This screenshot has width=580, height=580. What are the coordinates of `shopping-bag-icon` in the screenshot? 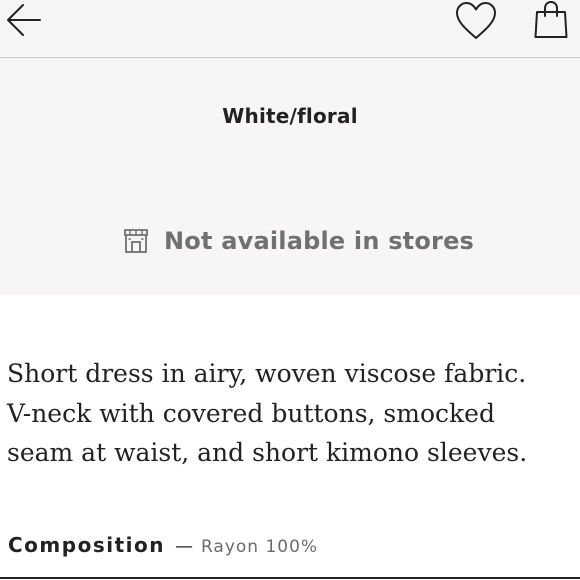 It's located at (551, 19).